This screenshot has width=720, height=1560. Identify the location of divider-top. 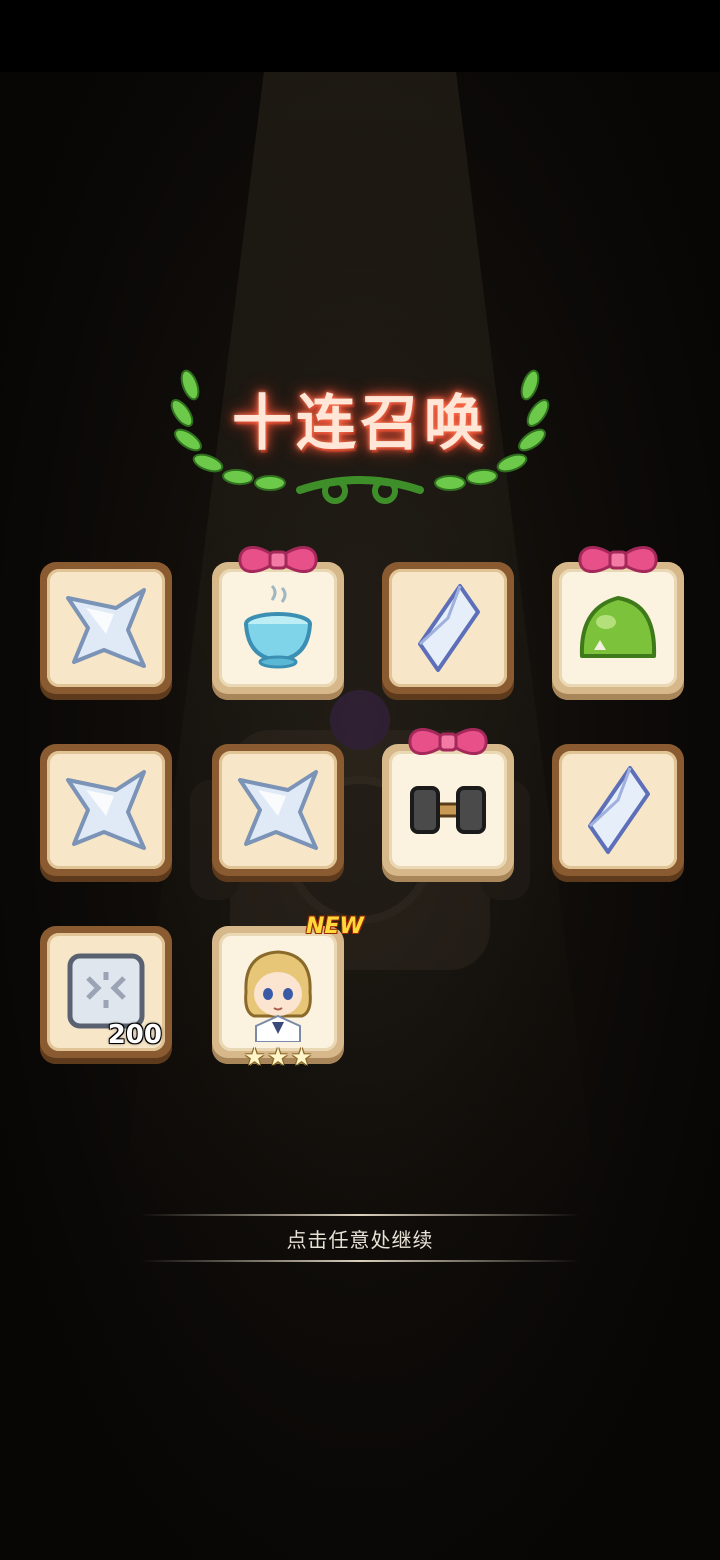
(360, 1215).